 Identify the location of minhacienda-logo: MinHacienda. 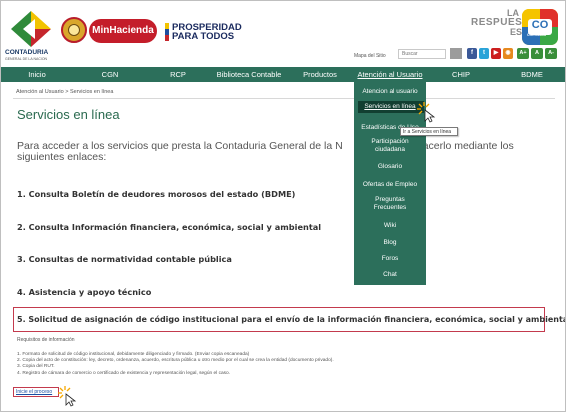
(123, 31).